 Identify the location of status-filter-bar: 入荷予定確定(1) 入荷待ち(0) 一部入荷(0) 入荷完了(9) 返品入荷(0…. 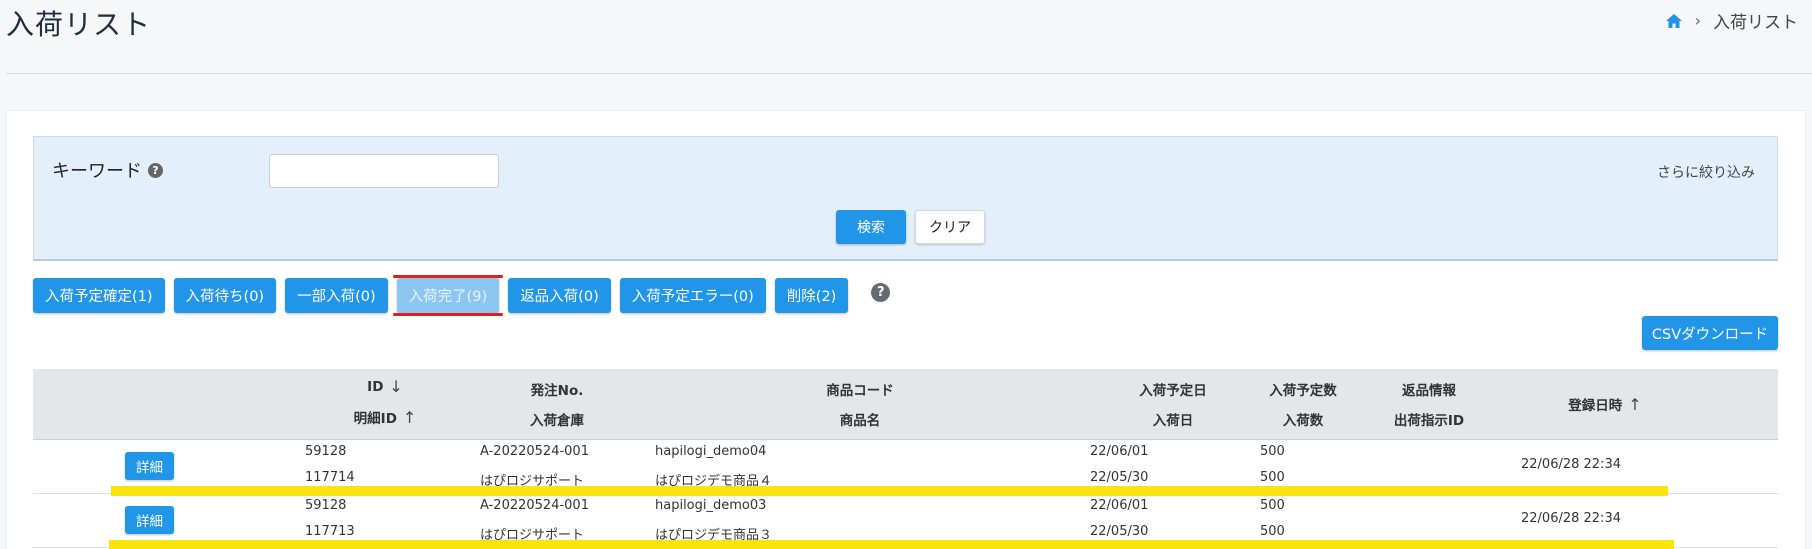
(462, 295).